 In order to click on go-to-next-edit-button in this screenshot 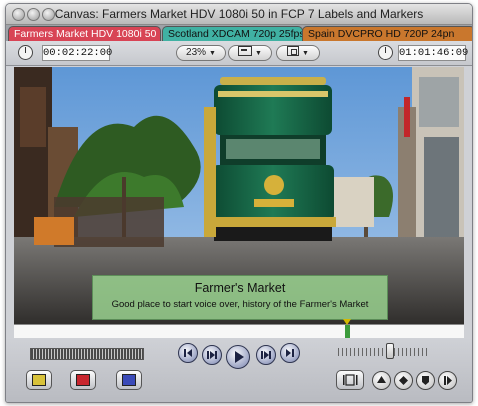, I will do `click(290, 353)`.